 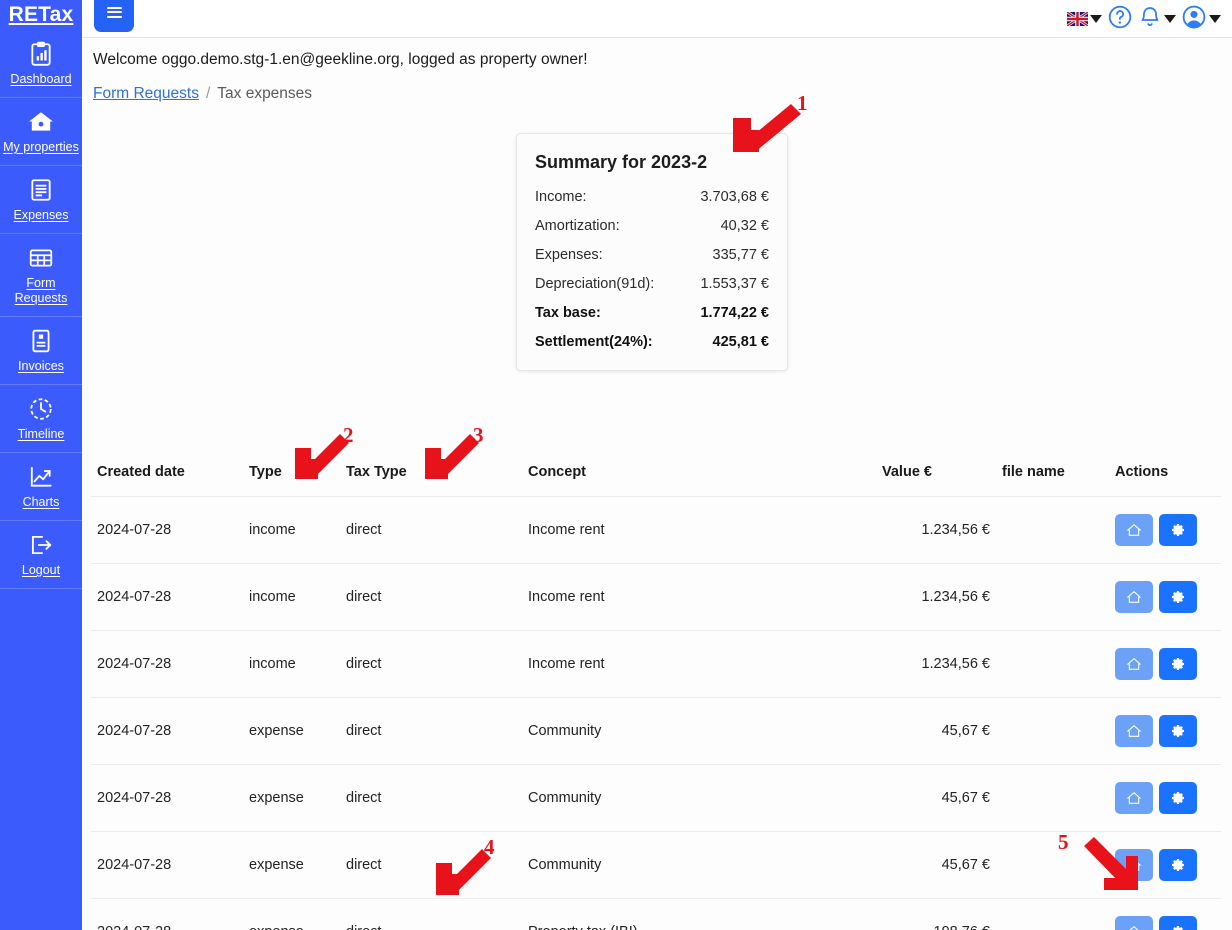 I want to click on column-header-type: Type, so click(x=291, y=476).